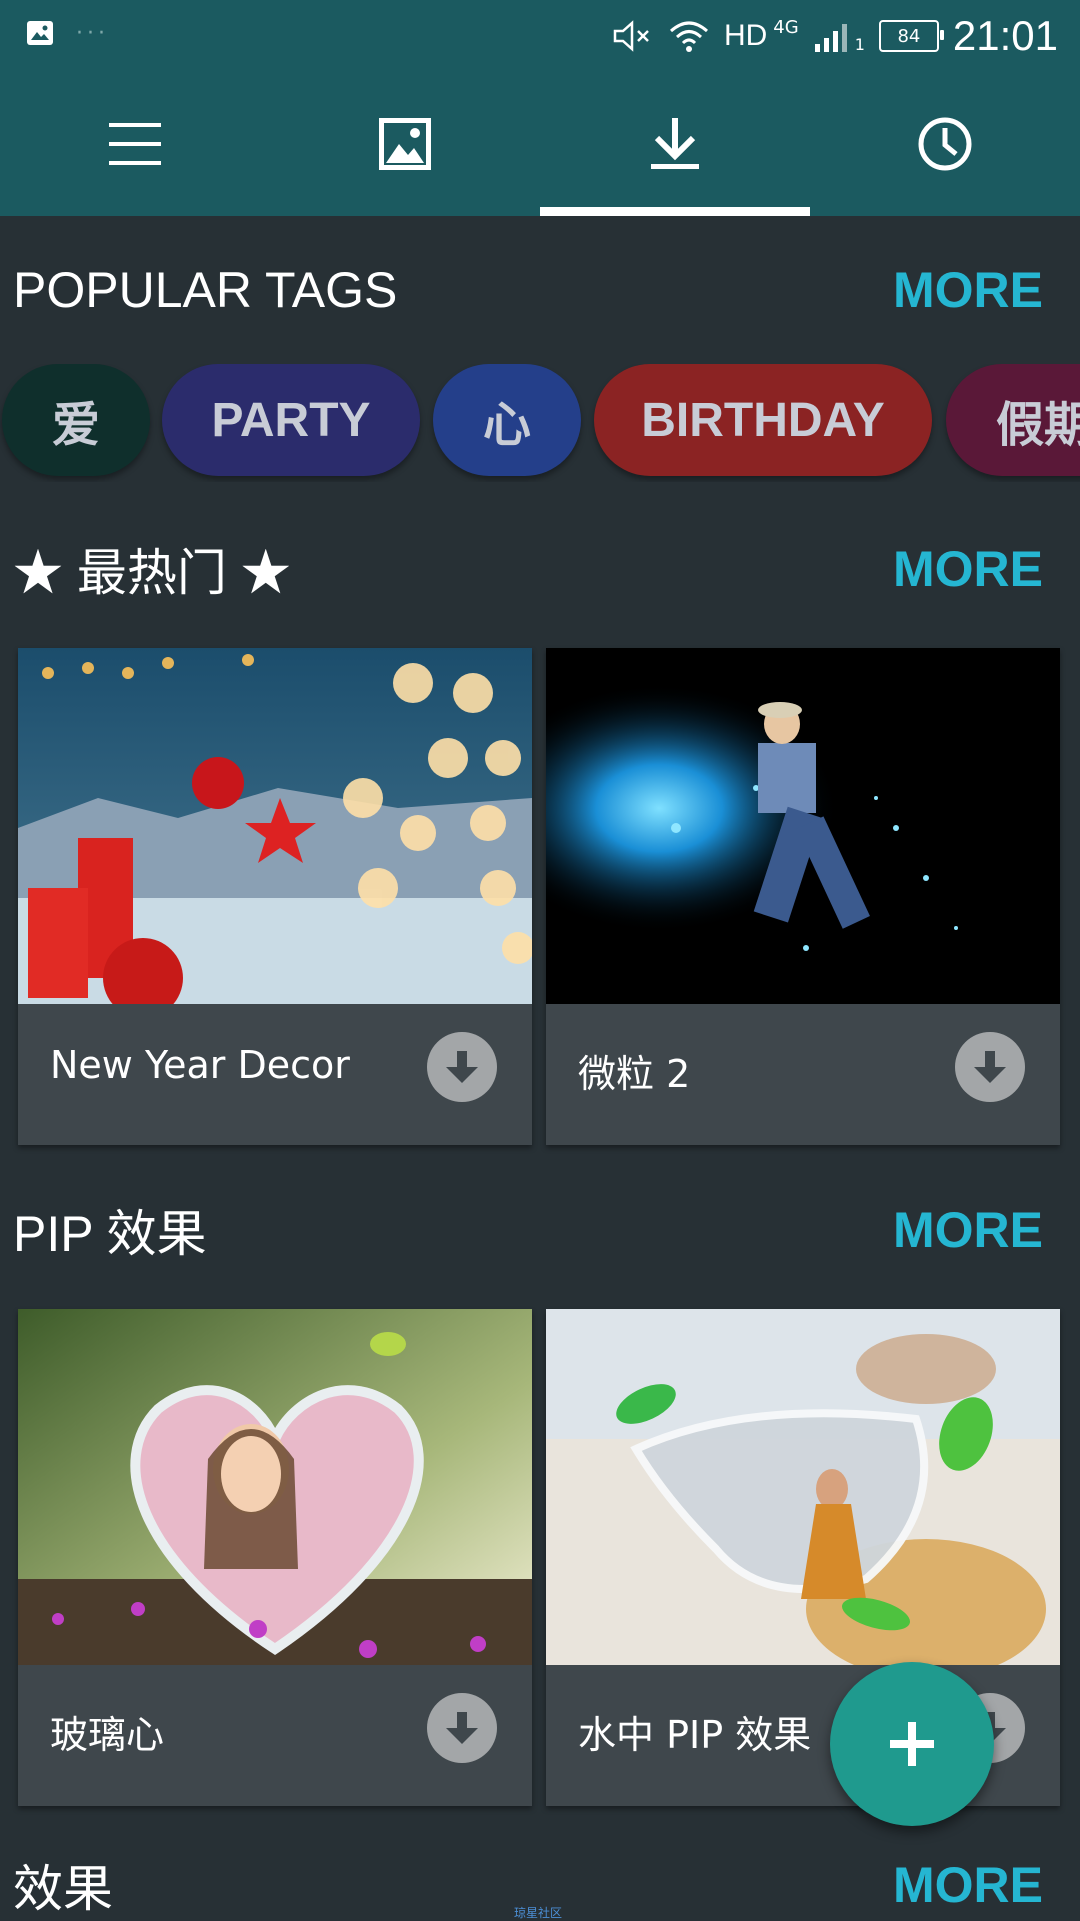 Image resolution: width=1080 pixels, height=1921 pixels. What do you see at coordinates (688, 36) in the screenshot?
I see `wifi-icon` at bounding box center [688, 36].